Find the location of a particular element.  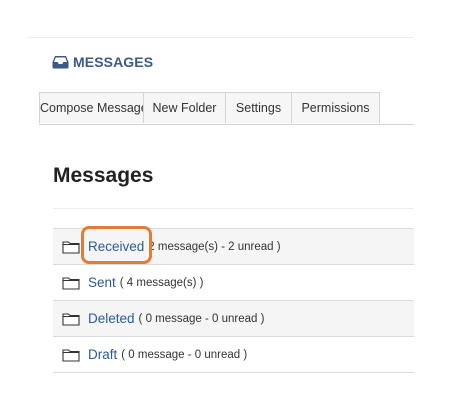

tool-header: MESSAGES is located at coordinates (102, 62).